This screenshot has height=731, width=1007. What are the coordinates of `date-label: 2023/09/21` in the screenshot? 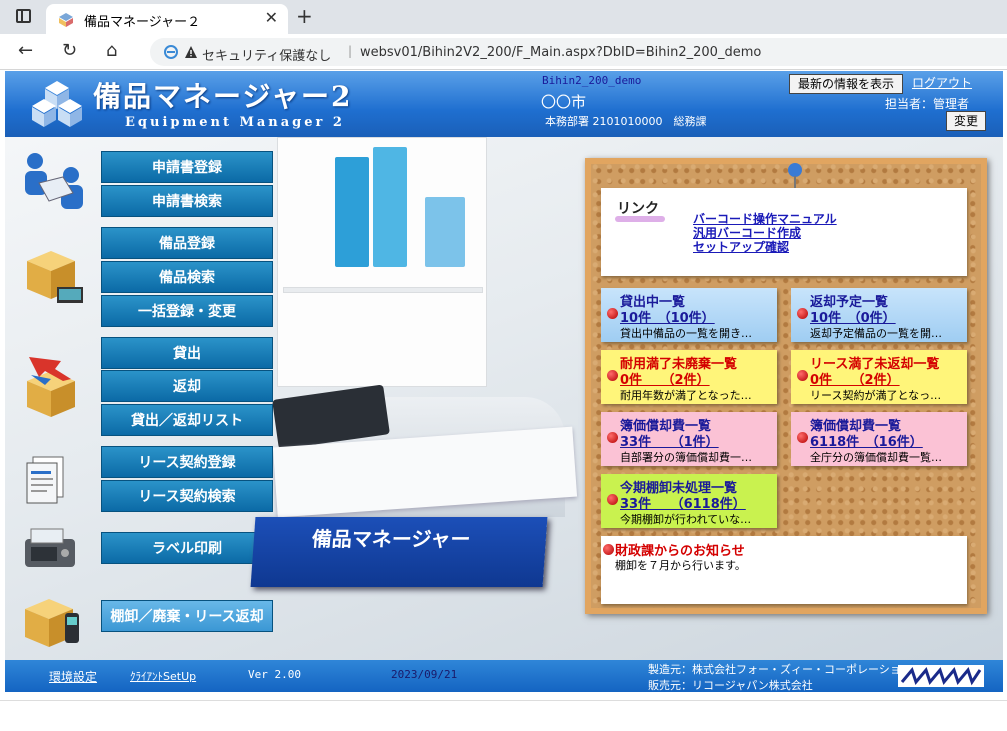 It's located at (424, 674).